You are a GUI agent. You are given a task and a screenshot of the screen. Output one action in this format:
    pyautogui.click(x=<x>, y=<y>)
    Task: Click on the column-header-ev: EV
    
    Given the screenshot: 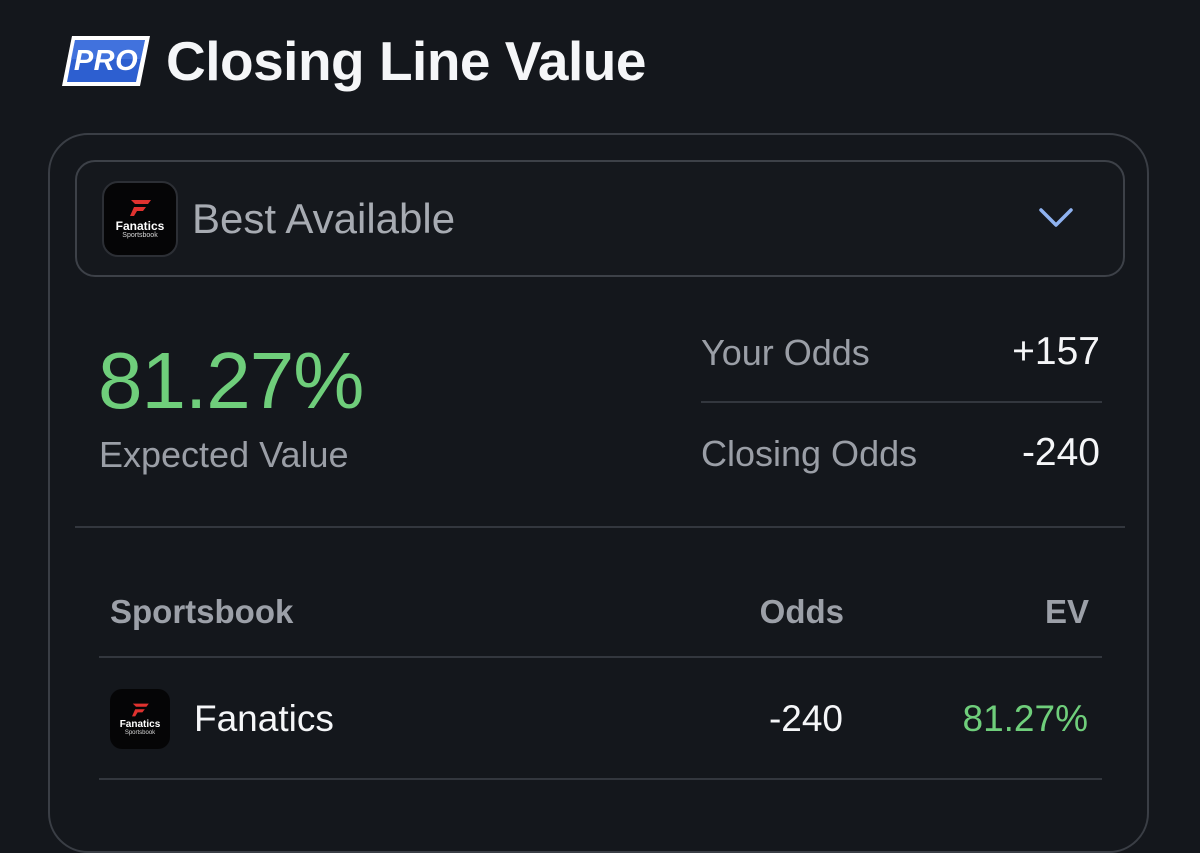 What is the action you would take?
    pyautogui.click(x=1066, y=611)
    